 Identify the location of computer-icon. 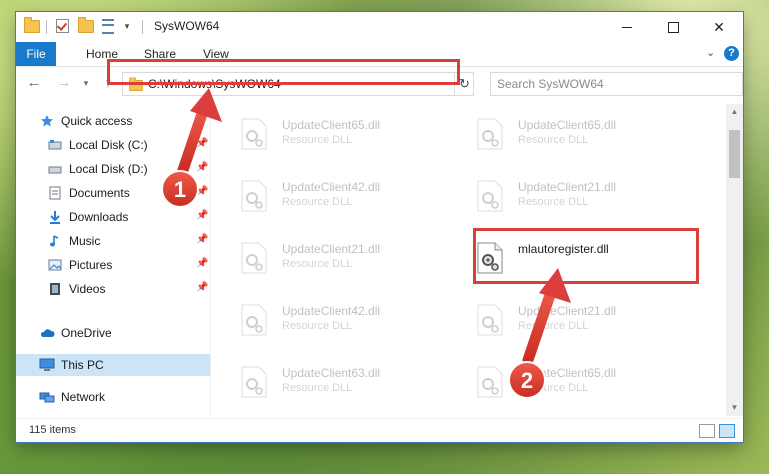
(47, 364).